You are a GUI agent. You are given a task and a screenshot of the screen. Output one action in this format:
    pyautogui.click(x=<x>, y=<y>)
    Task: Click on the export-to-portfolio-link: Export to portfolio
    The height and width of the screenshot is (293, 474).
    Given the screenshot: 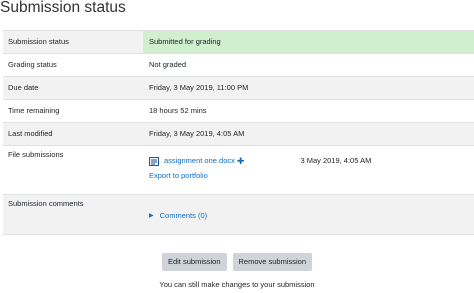 What is the action you would take?
    pyautogui.click(x=178, y=175)
    